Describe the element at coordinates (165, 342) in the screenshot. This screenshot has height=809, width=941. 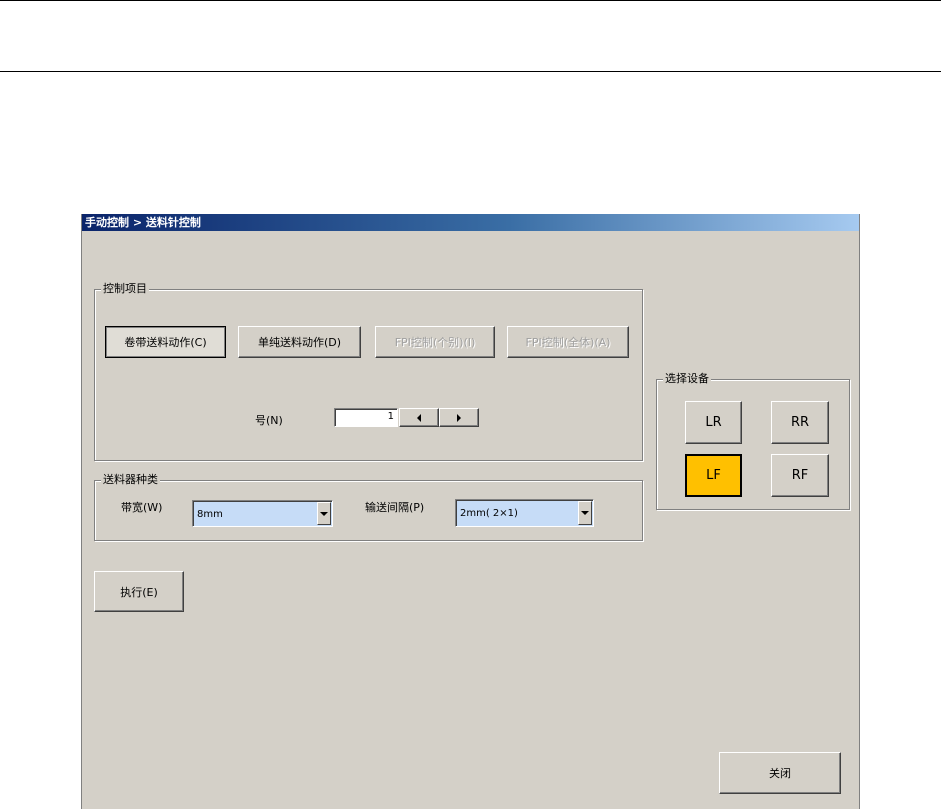
I see `reel-feed-button: 卷带送料动作(C)` at that location.